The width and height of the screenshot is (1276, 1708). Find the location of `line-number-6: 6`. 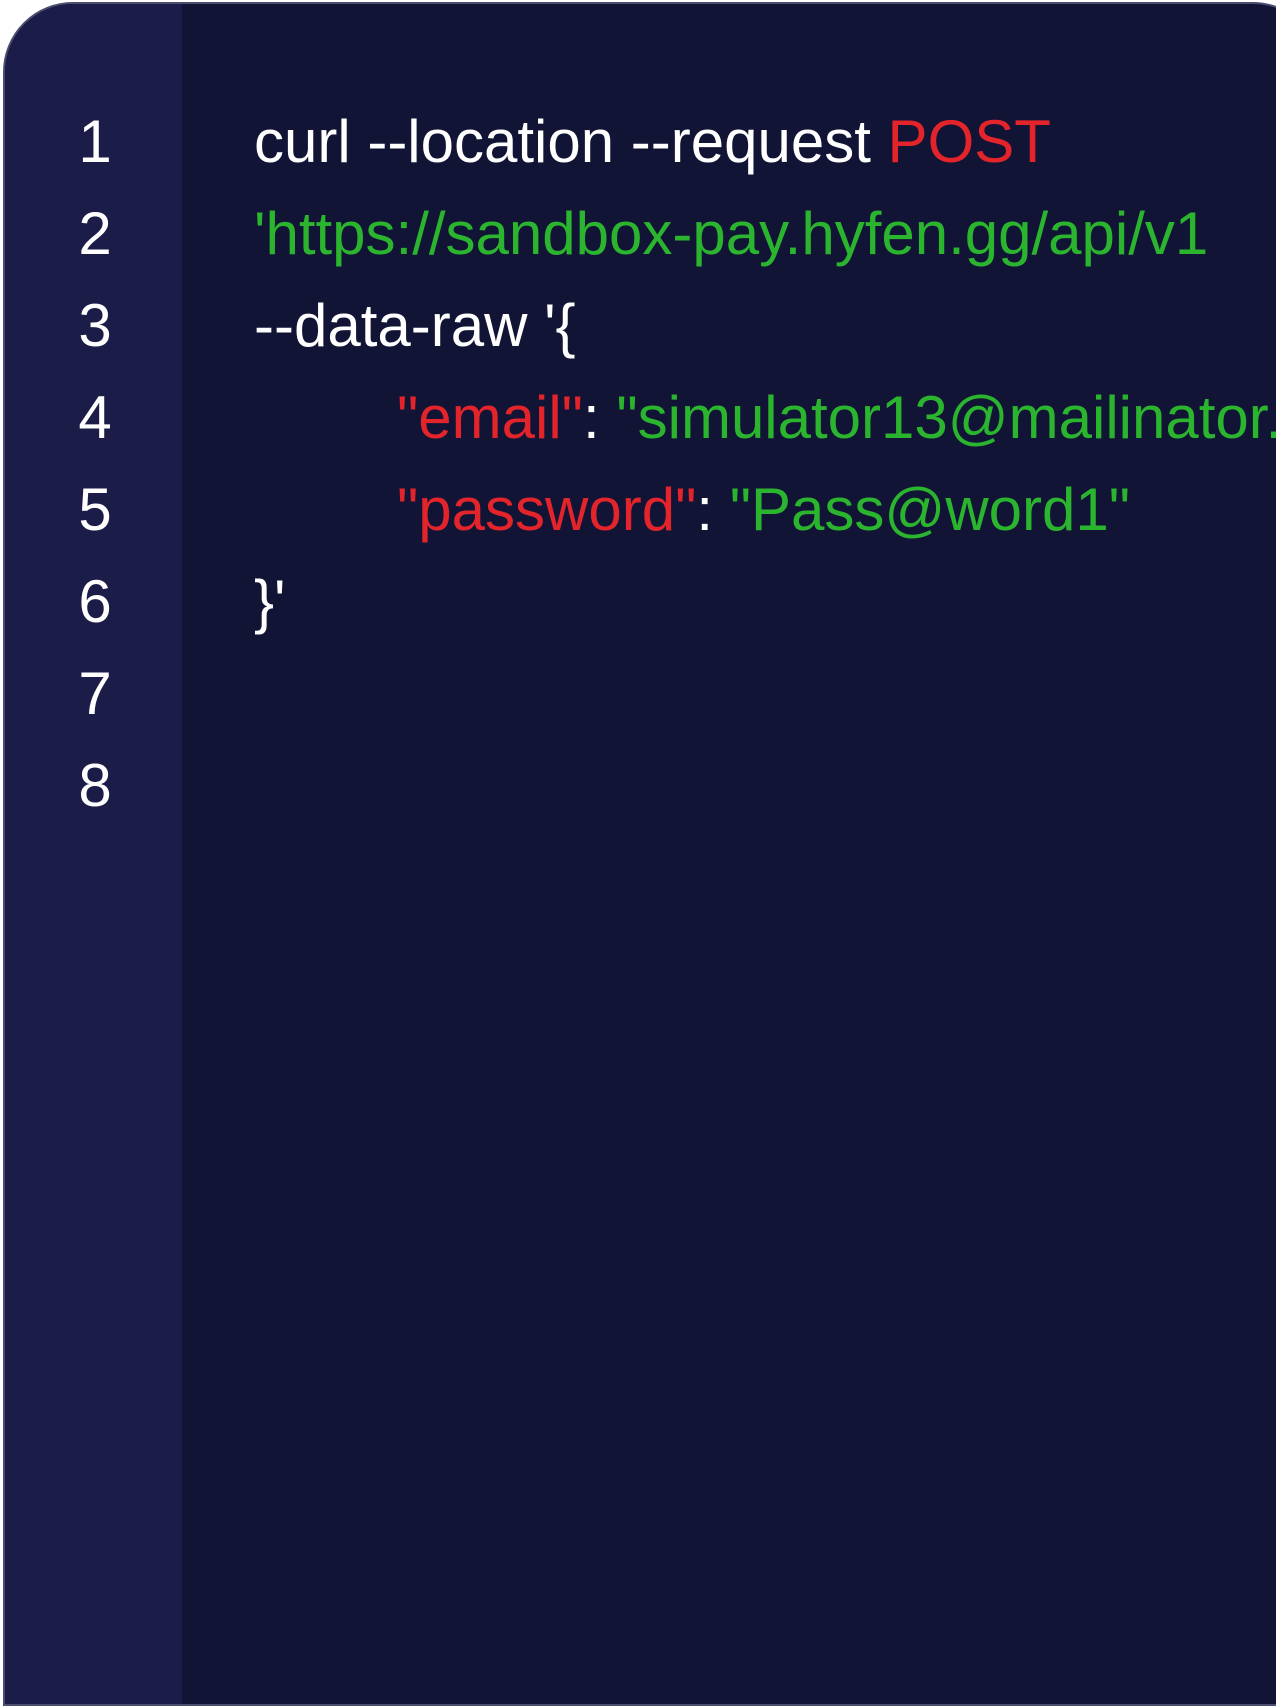

line-number-6: 6 is located at coordinates (95, 601).